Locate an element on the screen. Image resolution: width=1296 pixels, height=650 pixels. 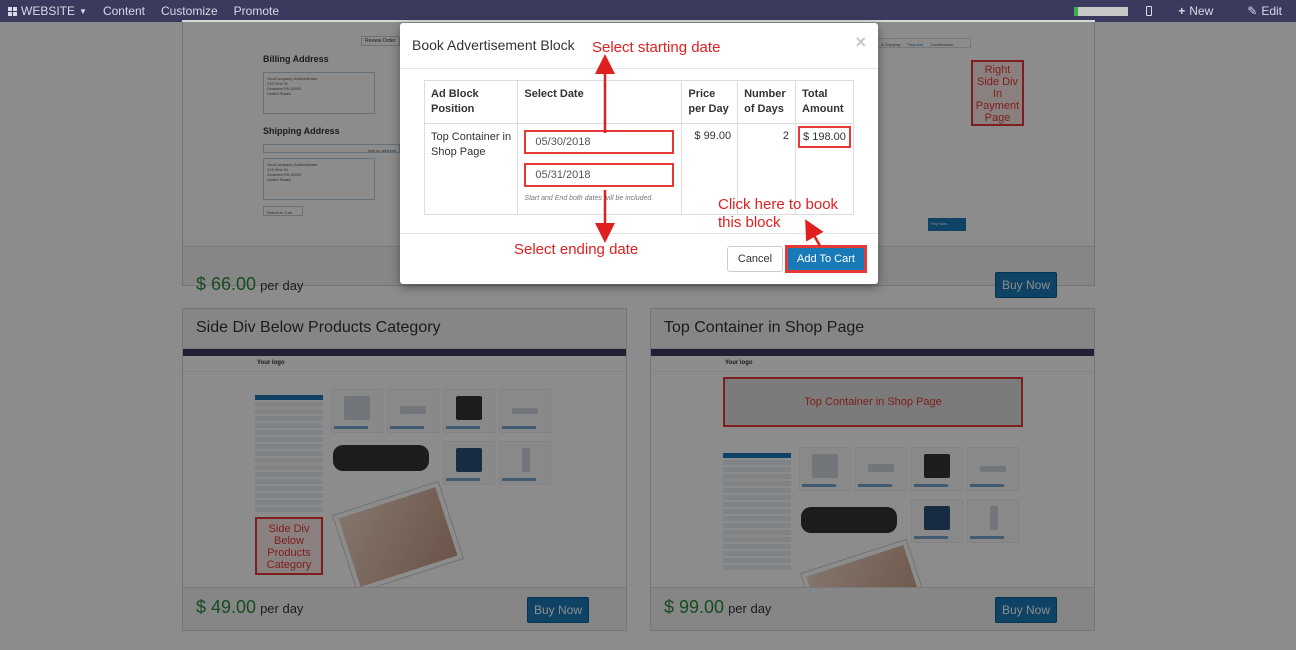
new-button-label: New is located at coordinates (1201, 11).